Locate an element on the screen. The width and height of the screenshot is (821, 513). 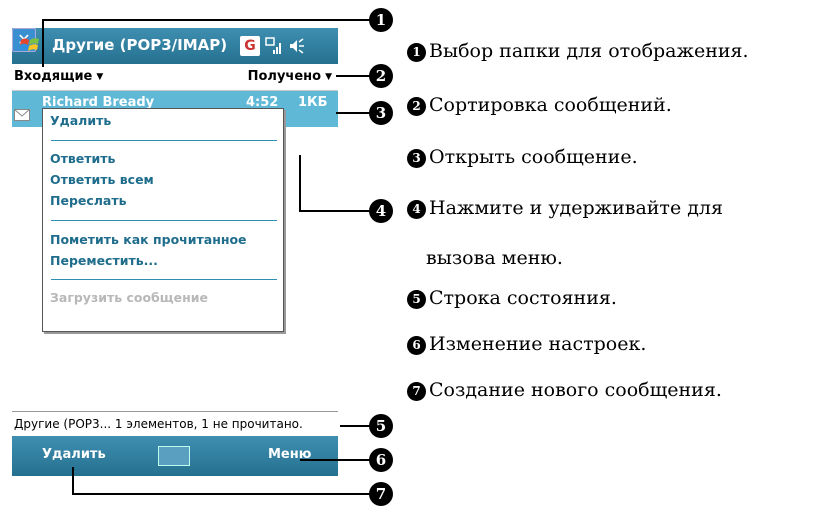
windows-start-icon is located at coordinates (30, 46).